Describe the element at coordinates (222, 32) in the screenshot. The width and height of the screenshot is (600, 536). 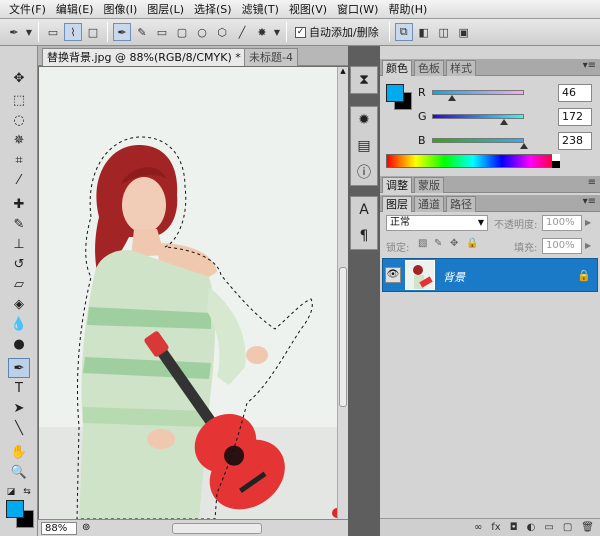
I see `polygon-icon: ⬡` at that location.